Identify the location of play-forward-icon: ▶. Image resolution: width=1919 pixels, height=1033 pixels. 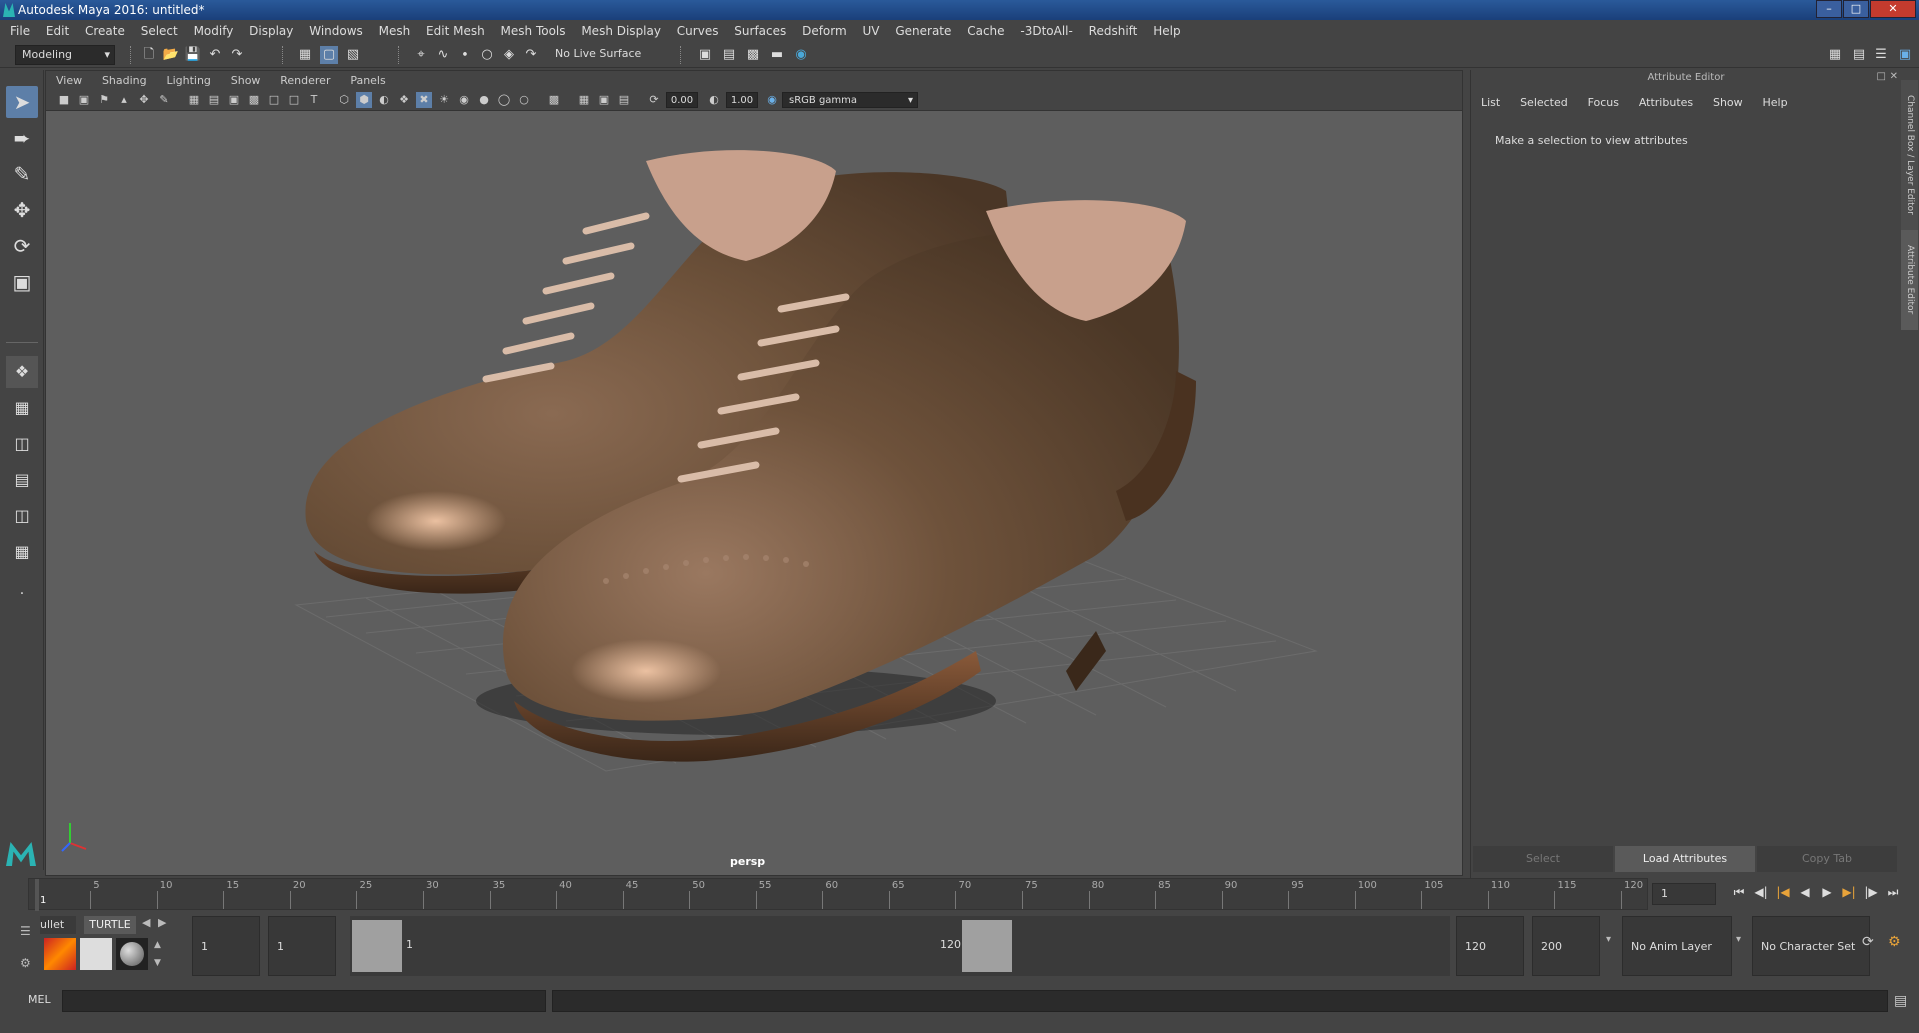
(1827, 892).